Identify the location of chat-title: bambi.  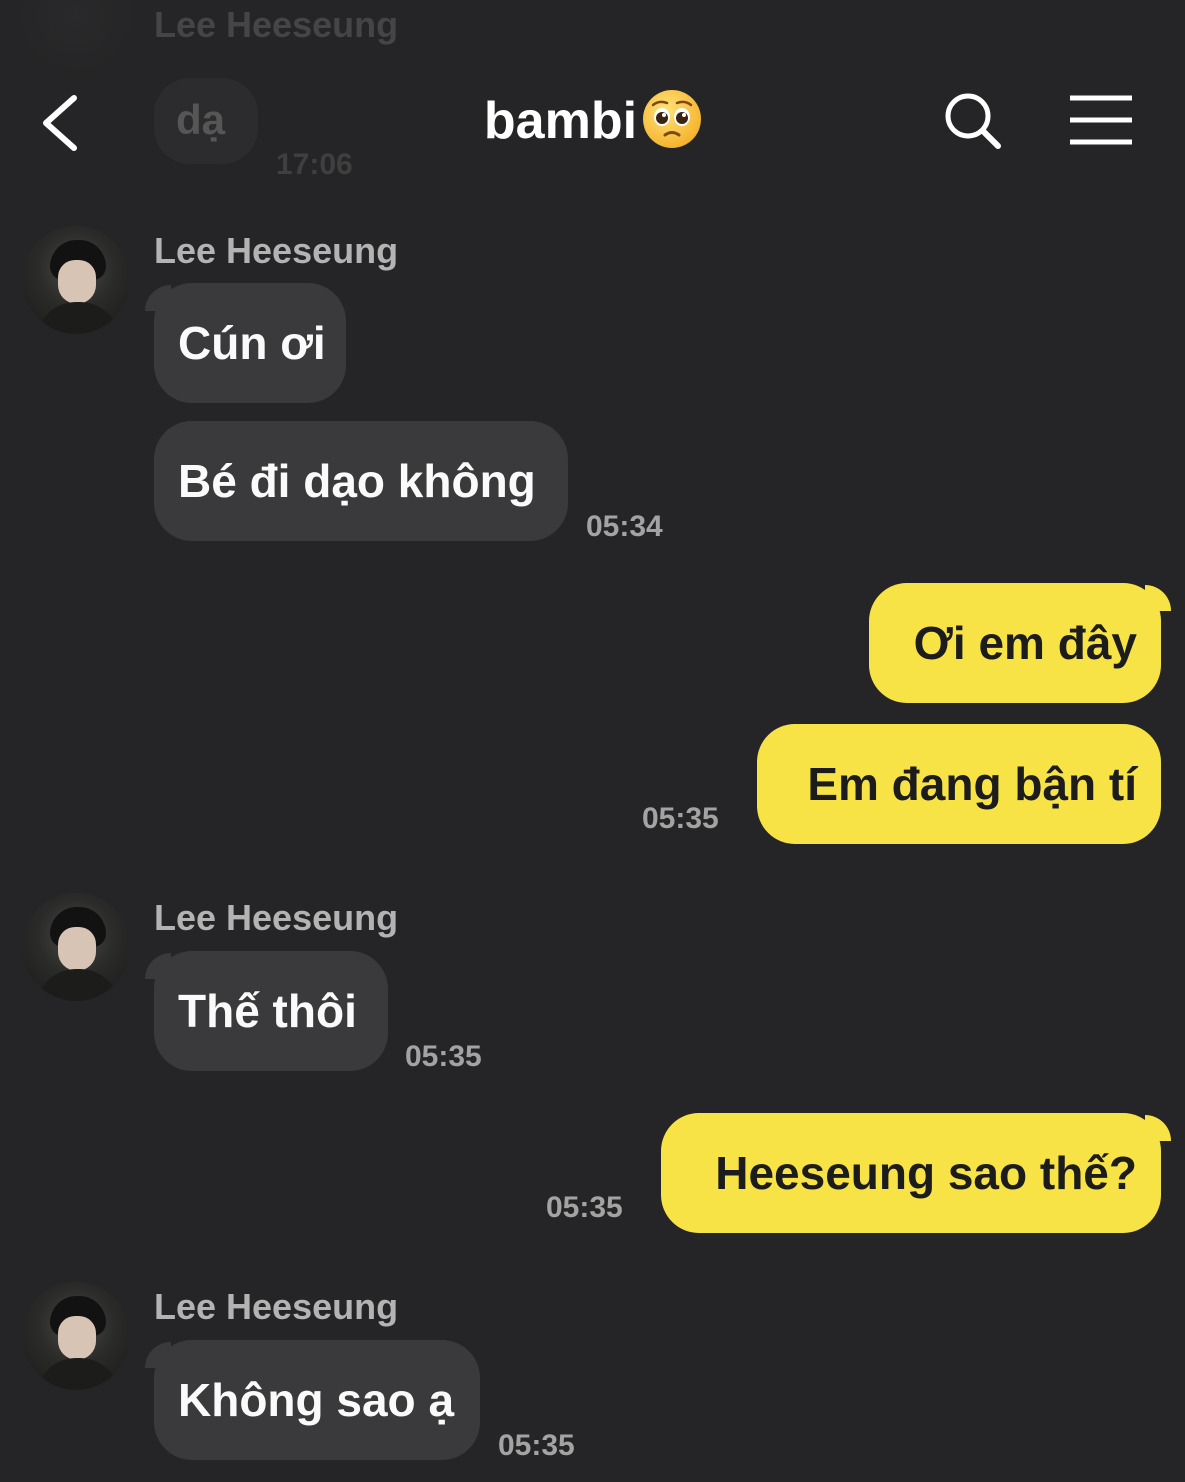
(592, 120).